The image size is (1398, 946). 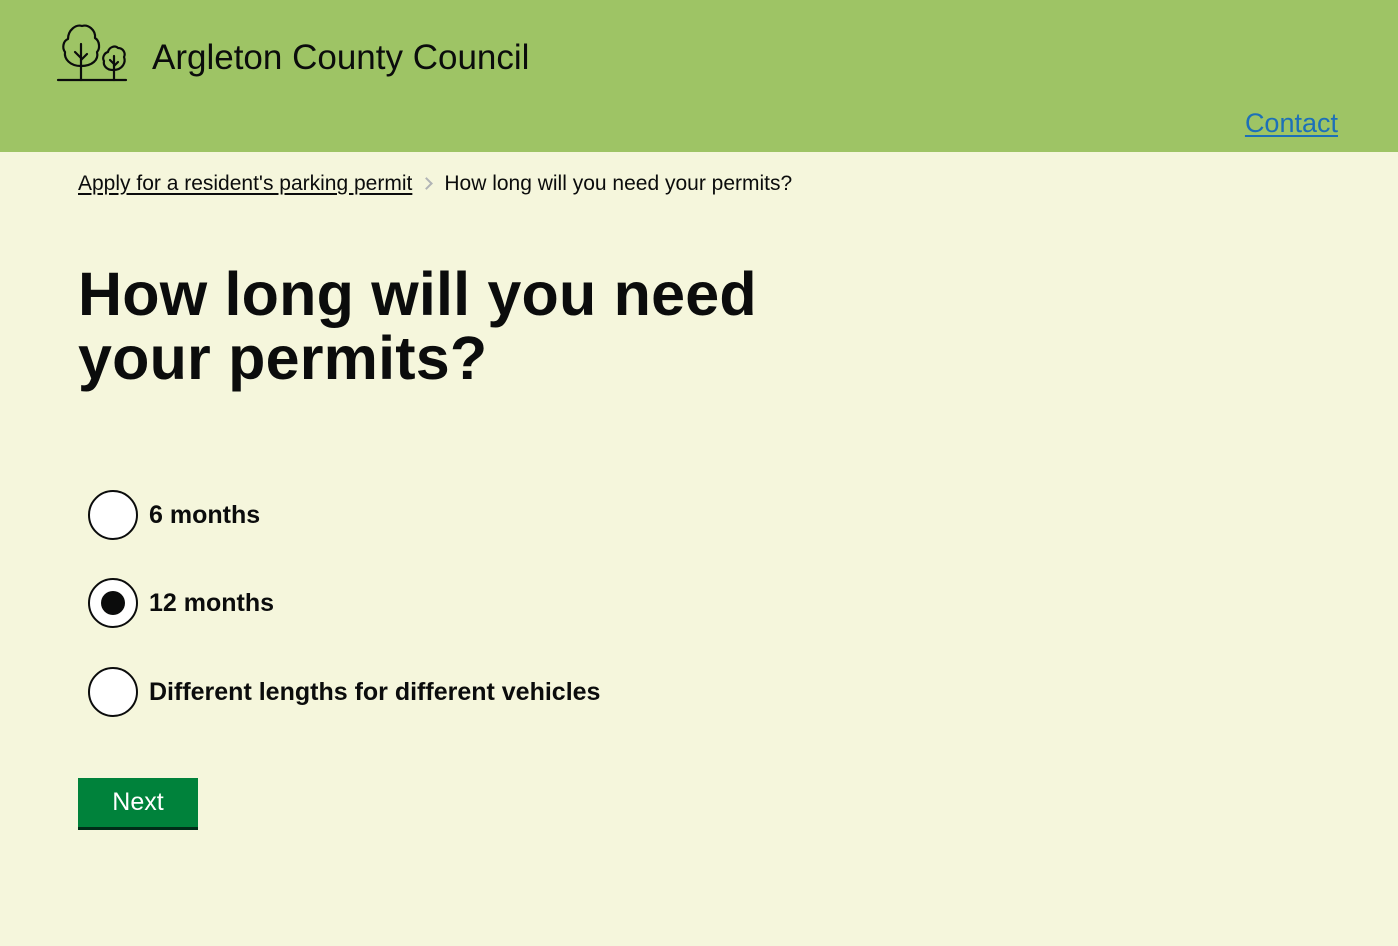 What do you see at coordinates (1291, 123) in the screenshot?
I see `contact-link: Contact` at bounding box center [1291, 123].